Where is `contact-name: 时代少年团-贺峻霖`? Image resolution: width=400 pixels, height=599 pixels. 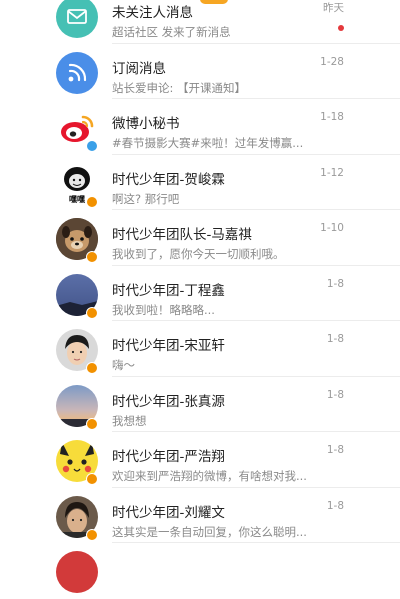
contact-name: 时代少年团-贺峻霖 is located at coordinates (168, 179).